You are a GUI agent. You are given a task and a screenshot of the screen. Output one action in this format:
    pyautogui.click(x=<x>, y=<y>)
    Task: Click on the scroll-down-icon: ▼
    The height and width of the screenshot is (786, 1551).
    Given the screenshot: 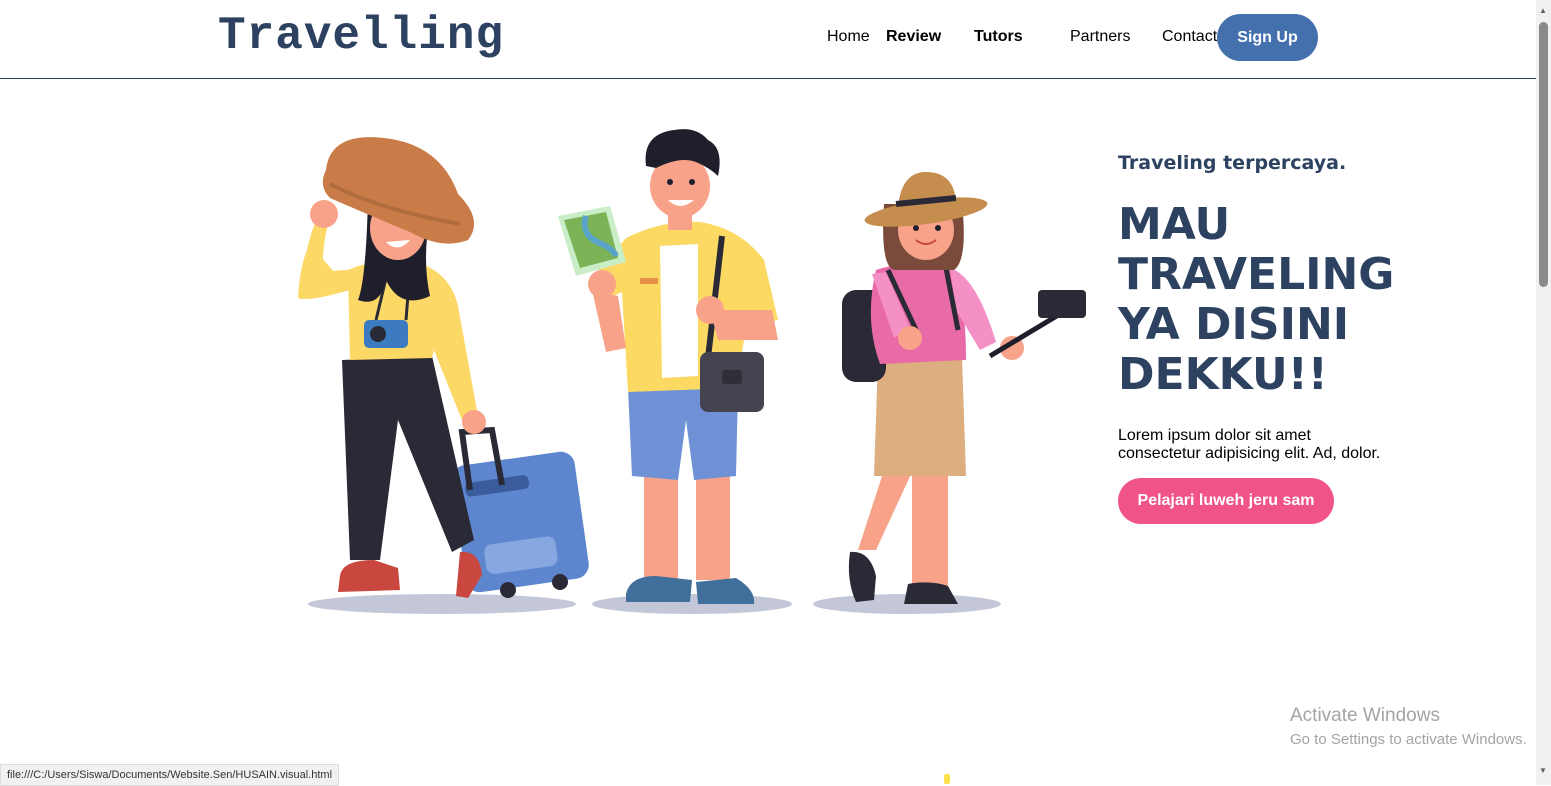 What is the action you would take?
    pyautogui.click(x=1543, y=770)
    